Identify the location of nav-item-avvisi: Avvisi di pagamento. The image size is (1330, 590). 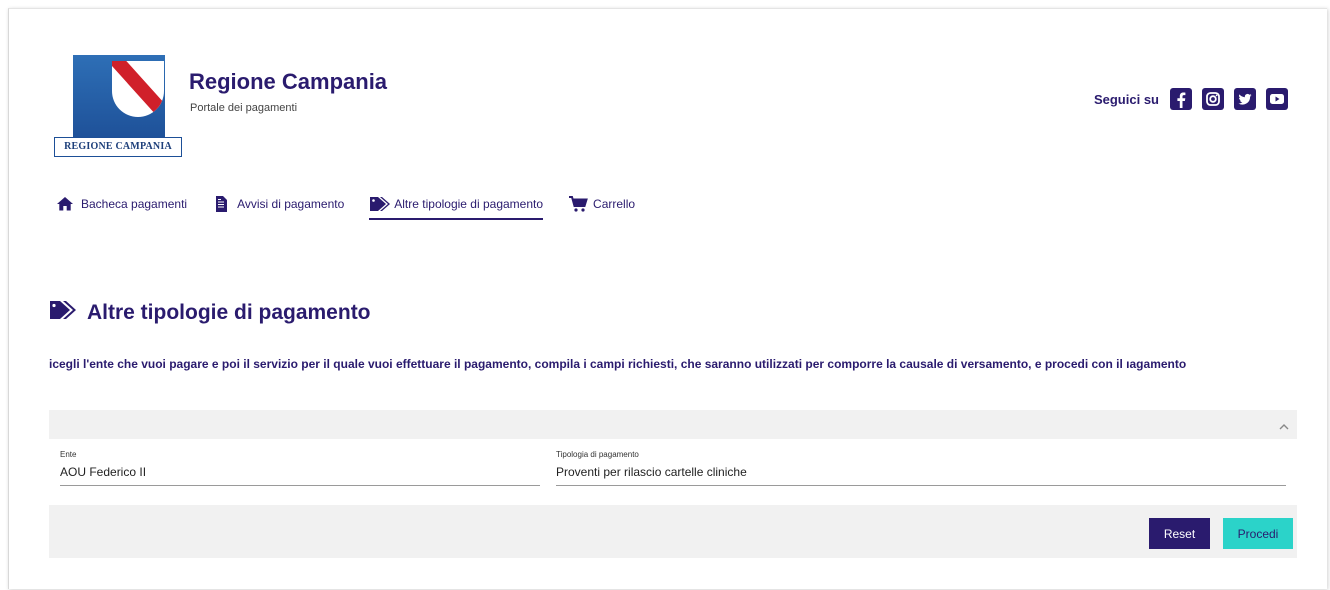
(278, 207).